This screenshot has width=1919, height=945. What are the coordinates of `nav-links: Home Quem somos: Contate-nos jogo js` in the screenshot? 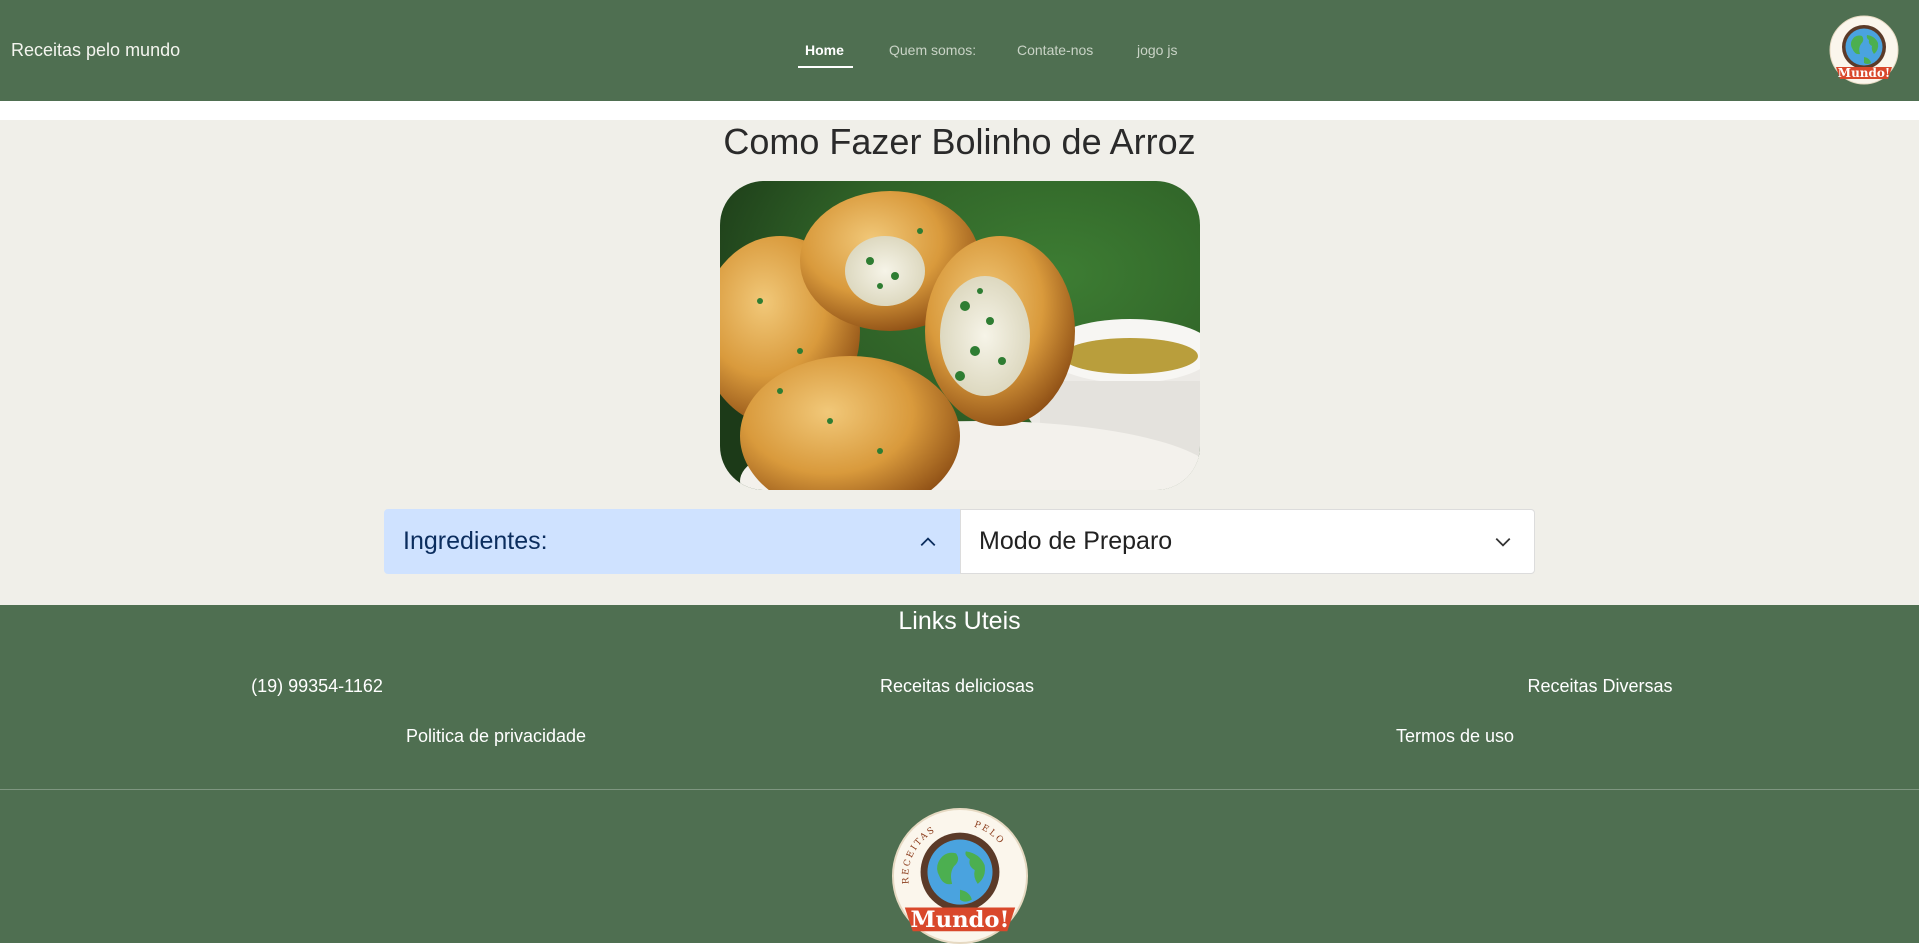 It's located at (959, 50).